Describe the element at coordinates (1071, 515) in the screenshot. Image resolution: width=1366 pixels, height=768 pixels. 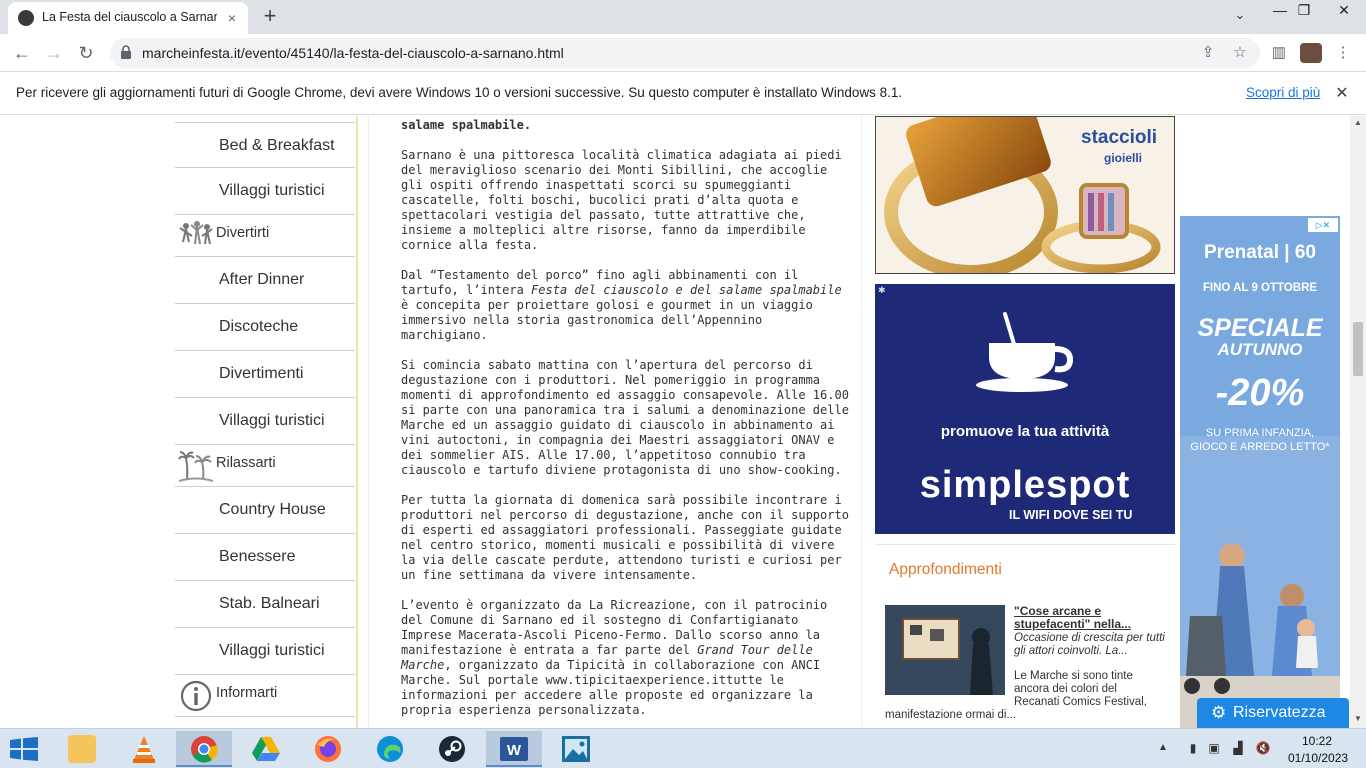
I see `simplespot-claim: IL WIFI DOVE SEI TU` at that location.